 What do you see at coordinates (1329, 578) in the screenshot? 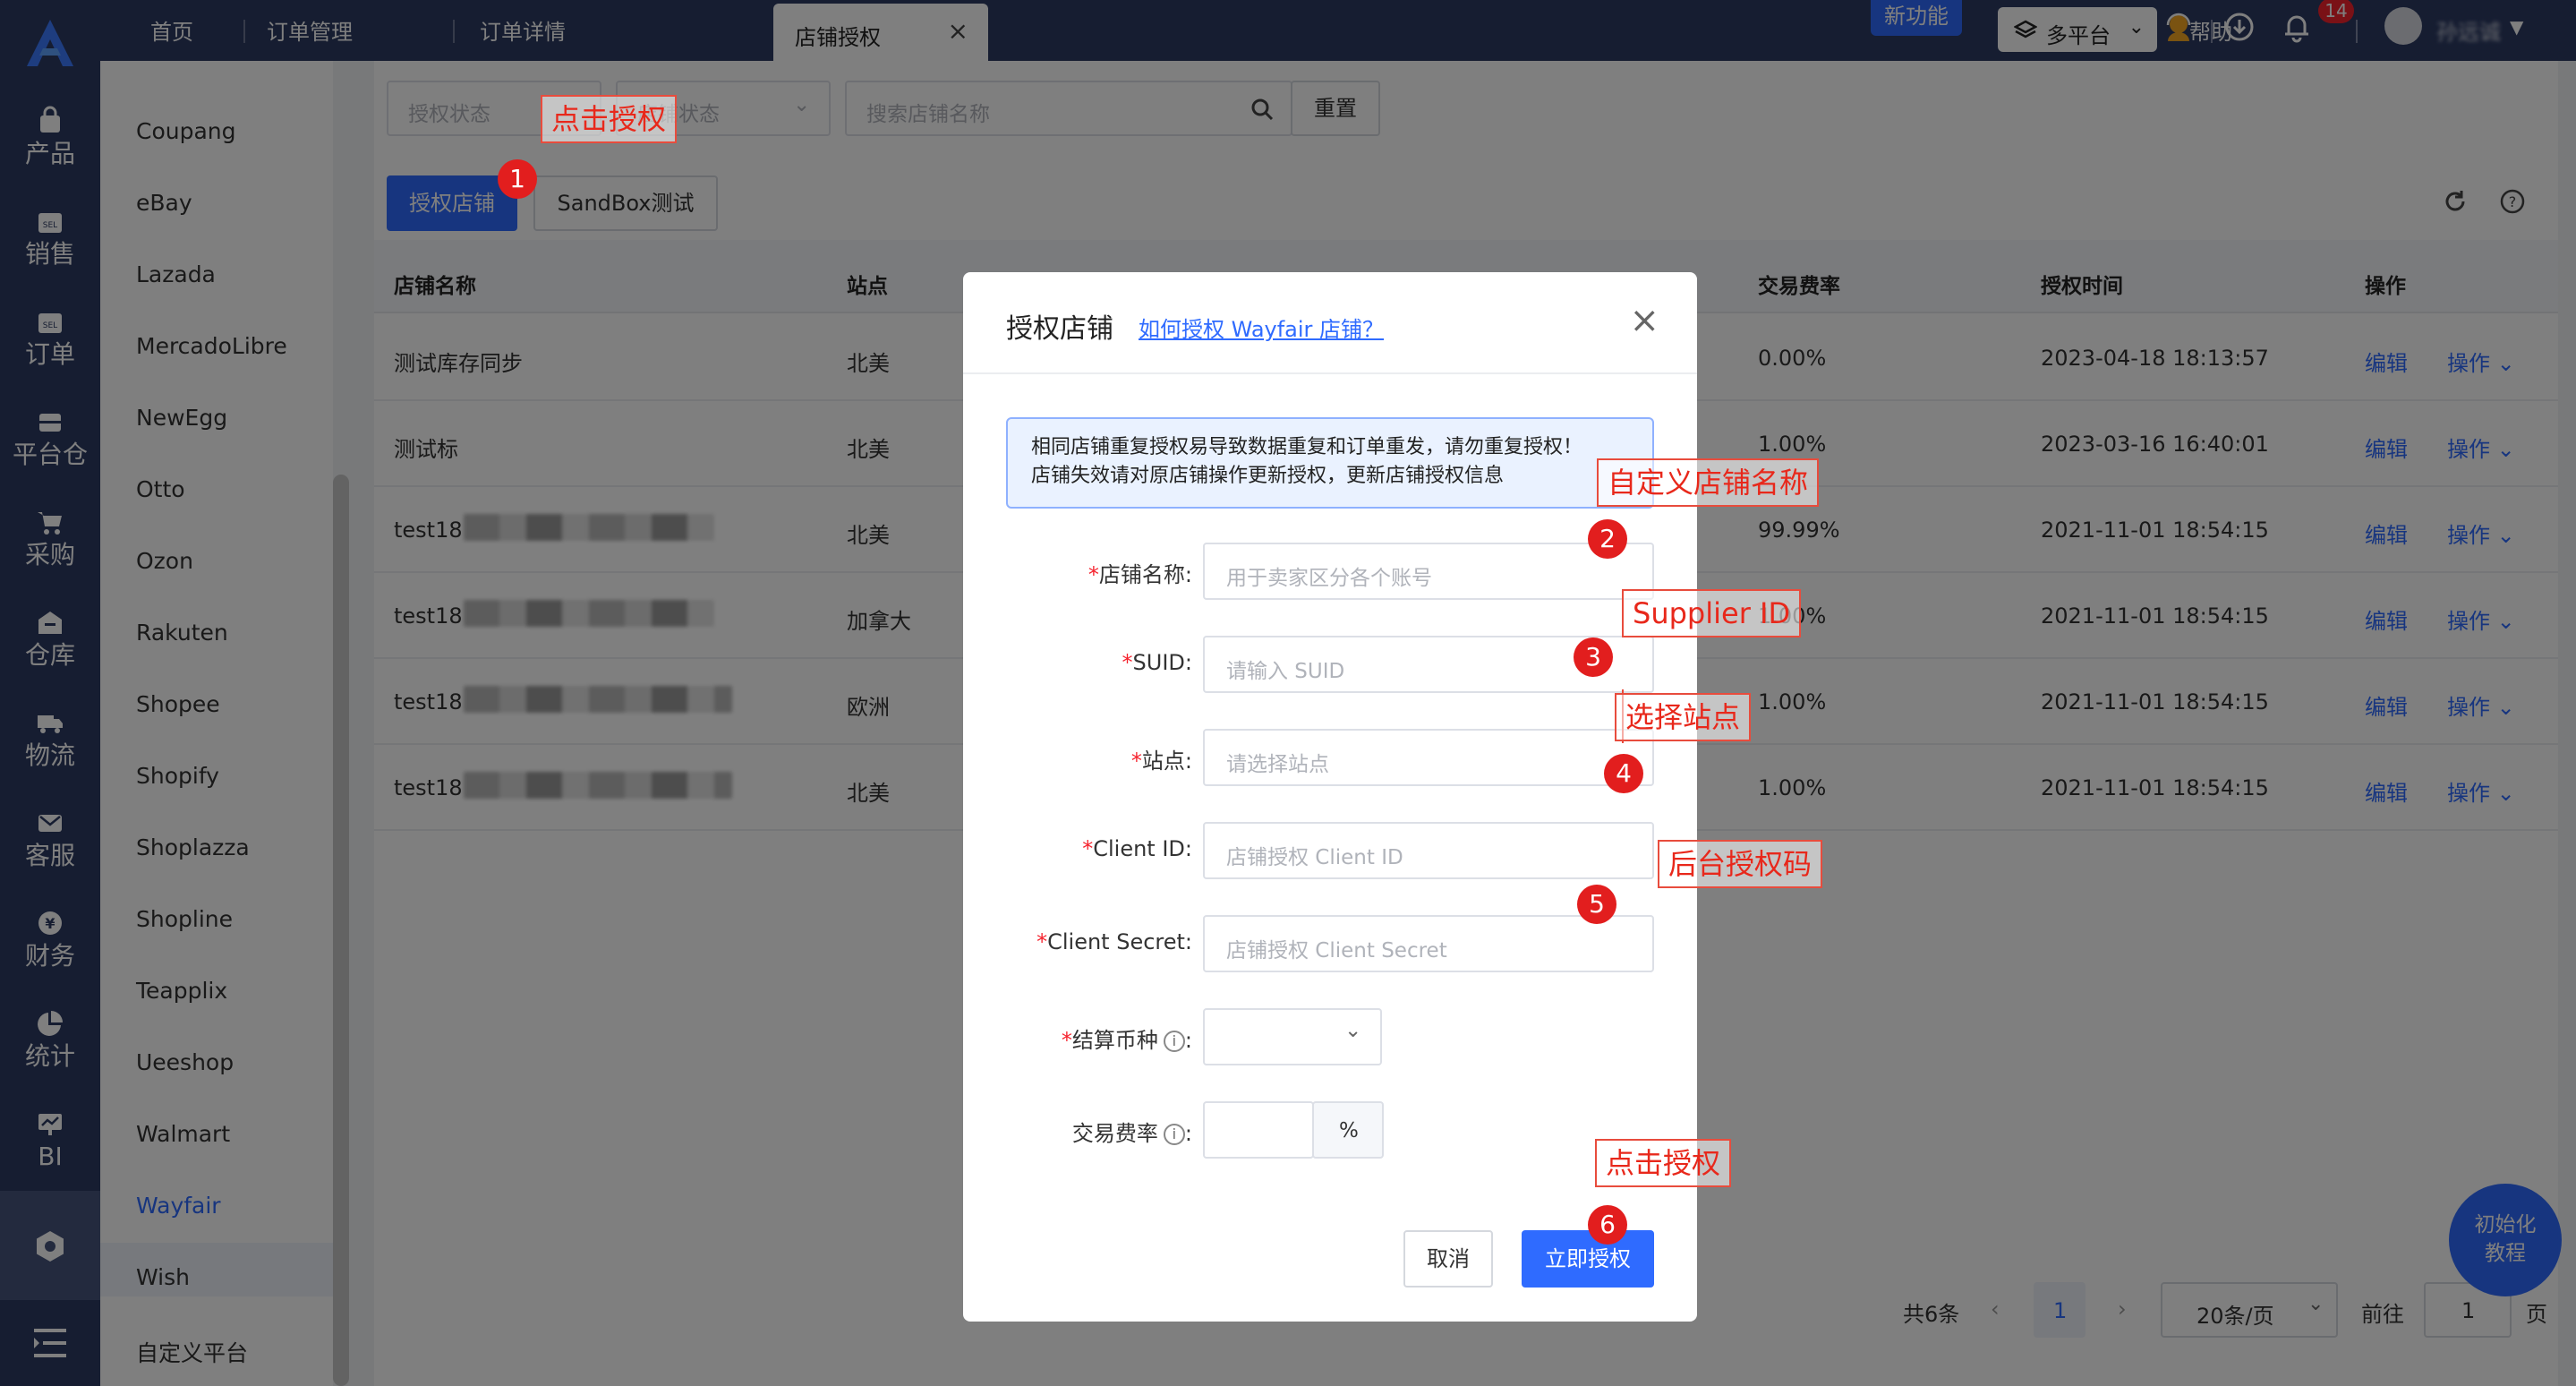
I see `input-placeholder: 用于卖家区分各个账号` at bounding box center [1329, 578].